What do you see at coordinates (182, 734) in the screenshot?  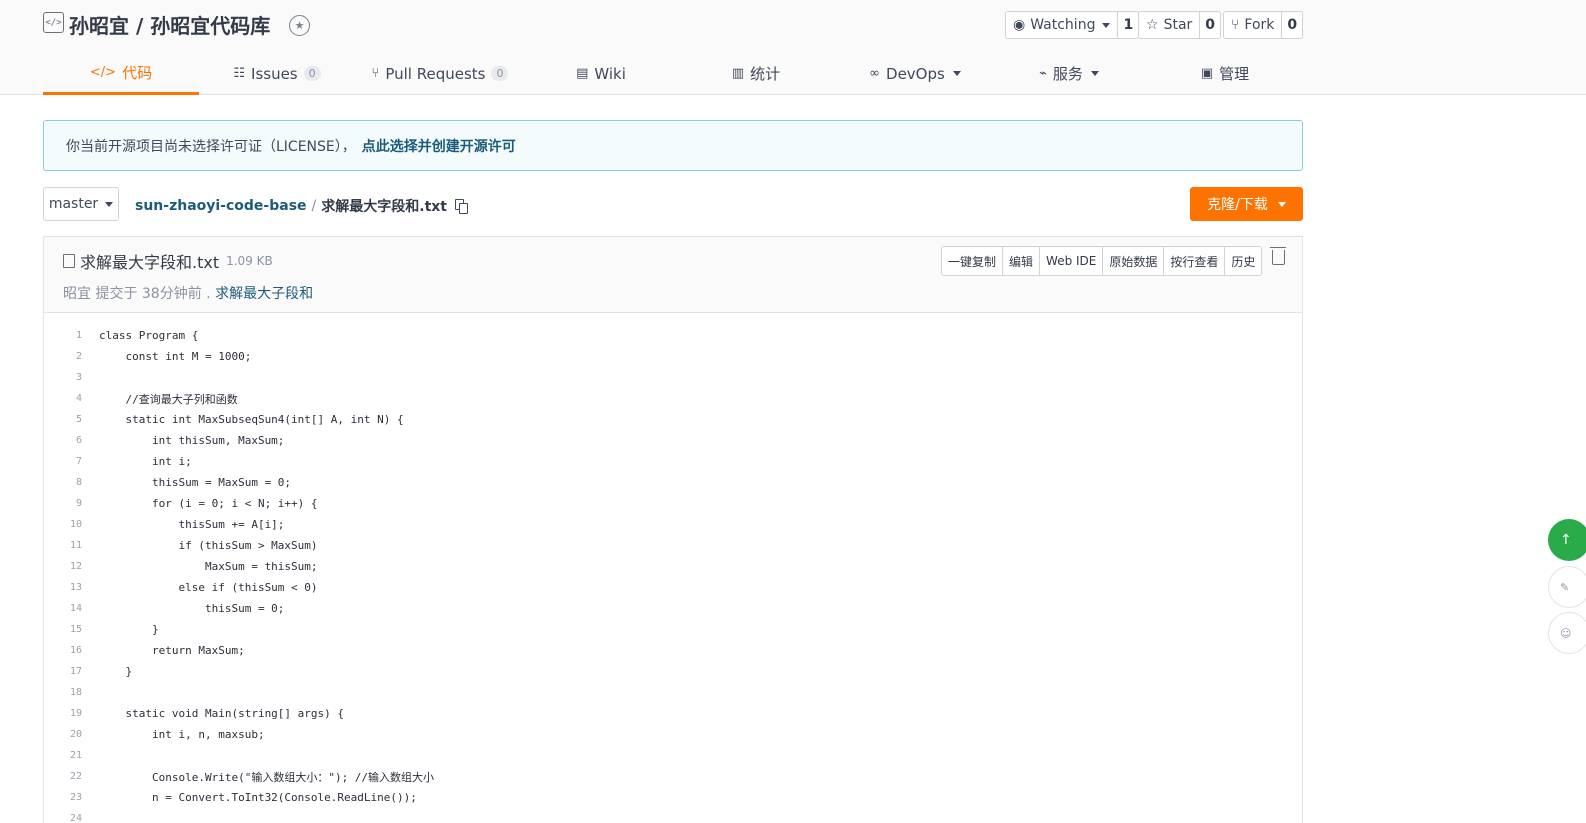 I see `line-content: int i, n, maxsub;` at bounding box center [182, 734].